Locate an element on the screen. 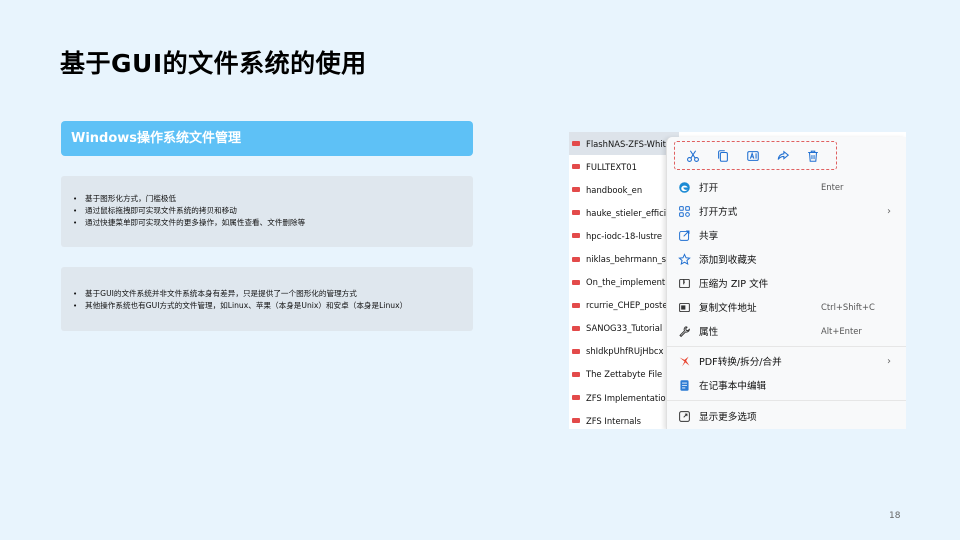  copy-path-icon is located at coordinates (684, 307).